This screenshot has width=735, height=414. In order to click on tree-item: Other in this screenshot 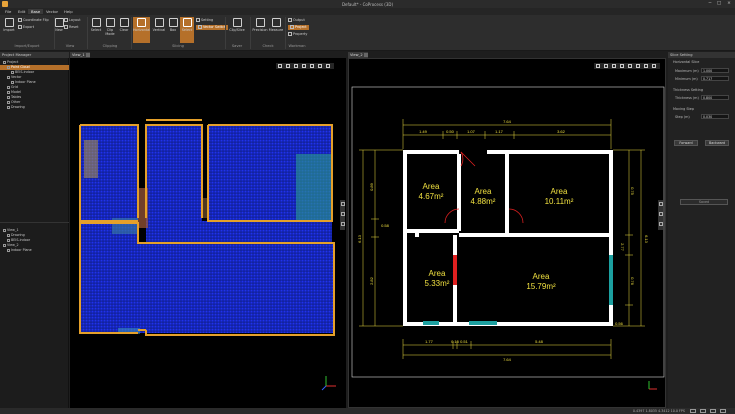, I will do `click(34, 102)`.